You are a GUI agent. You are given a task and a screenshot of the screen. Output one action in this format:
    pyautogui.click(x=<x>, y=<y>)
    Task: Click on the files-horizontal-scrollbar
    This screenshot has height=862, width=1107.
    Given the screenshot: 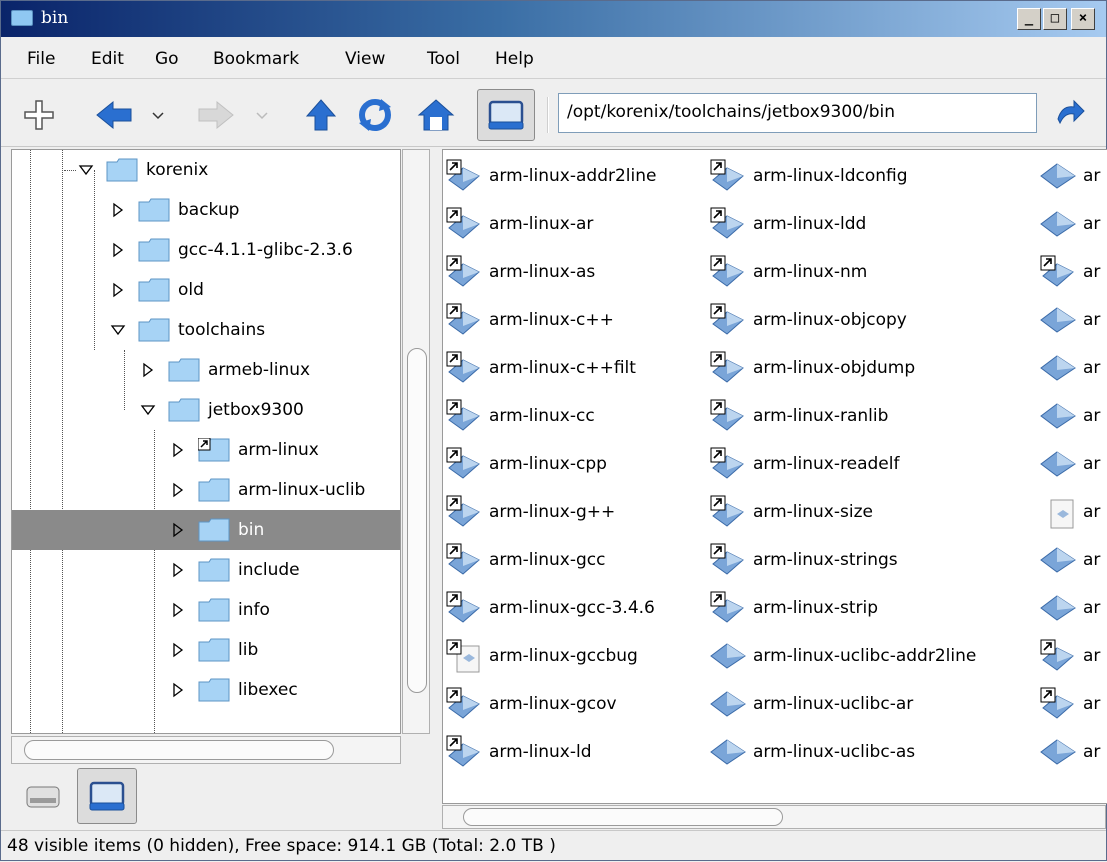 What is the action you would take?
    pyautogui.click(x=774, y=817)
    